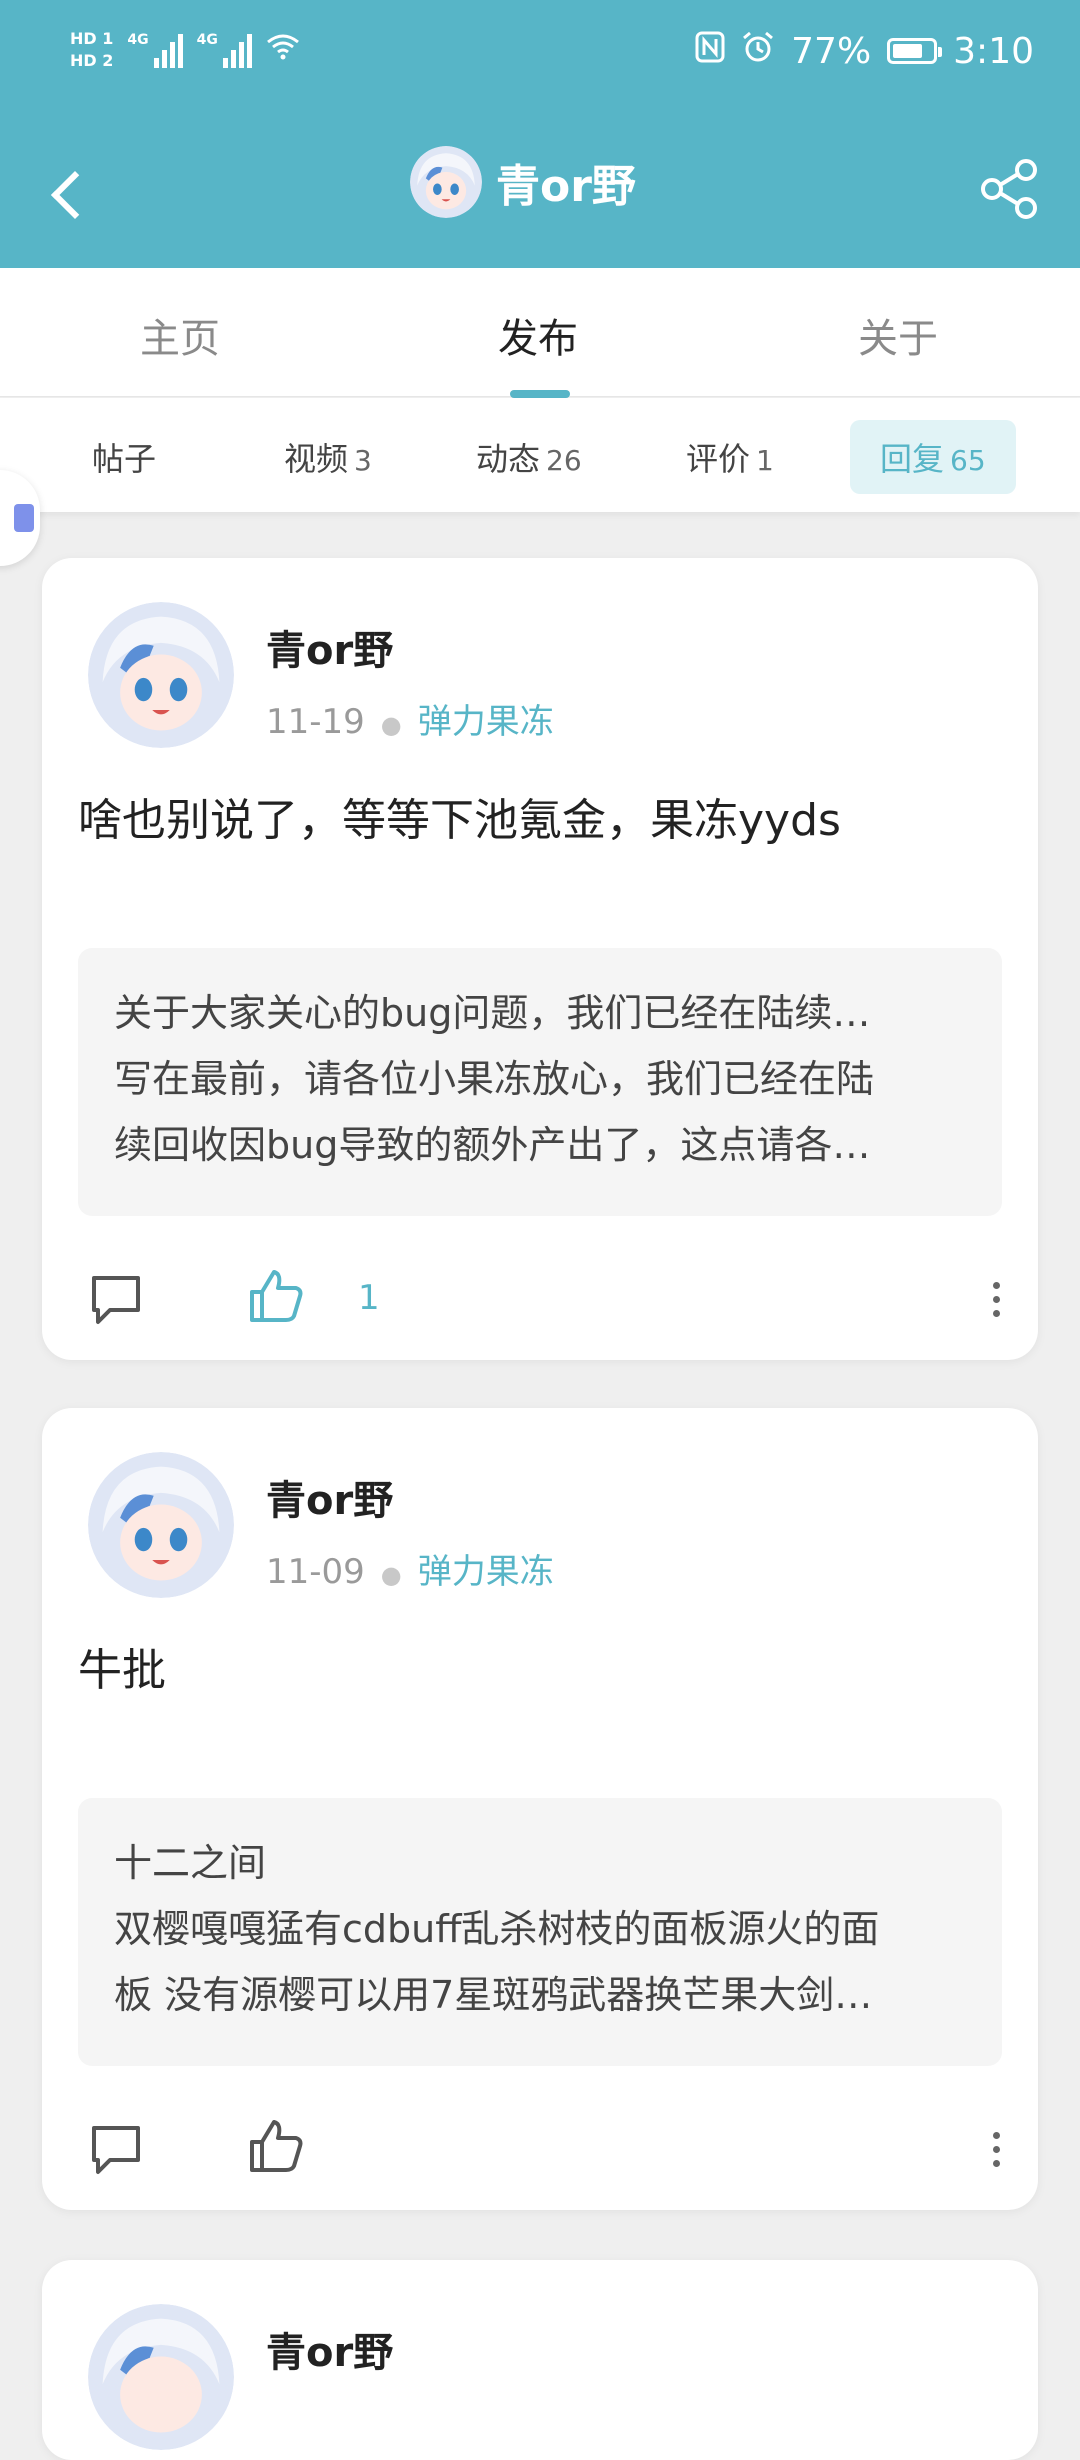 The width and height of the screenshot is (1080, 2460). I want to click on tab-about: 关于, so click(898, 335).